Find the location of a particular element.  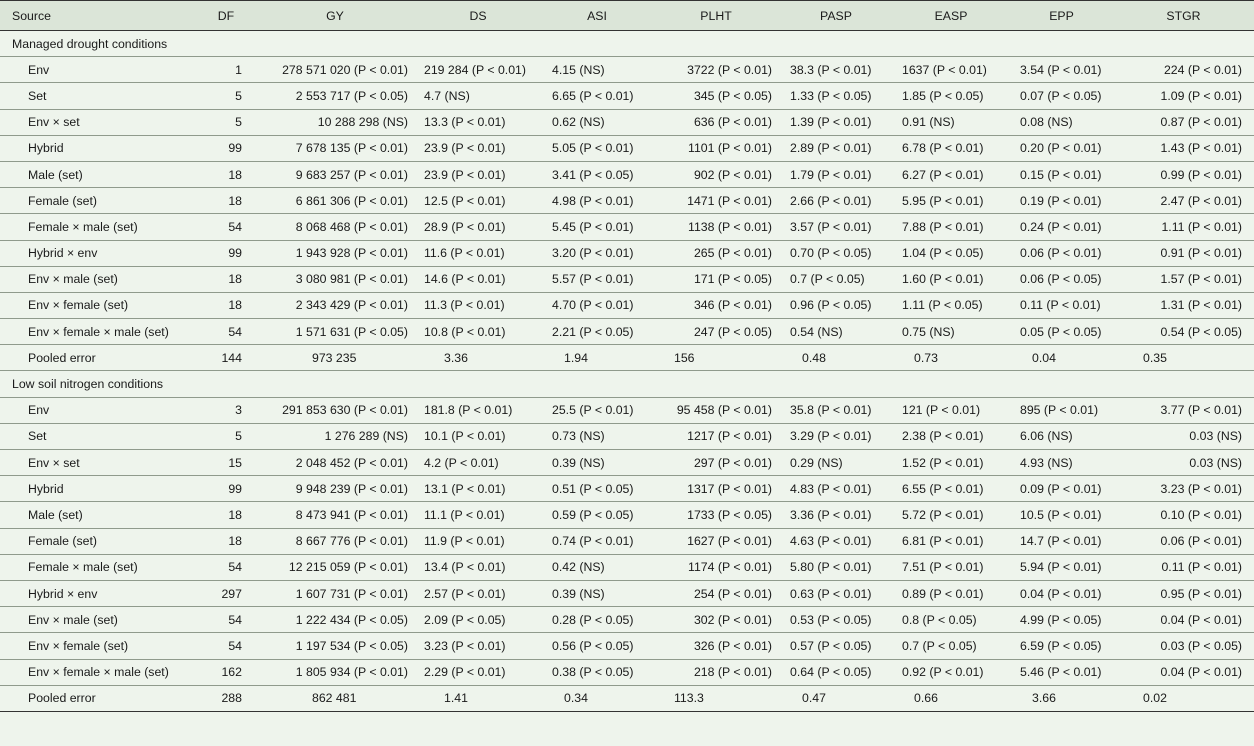

cell-stgr: 0.04 (P < 0.01) is located at coordinates (1183, 672).